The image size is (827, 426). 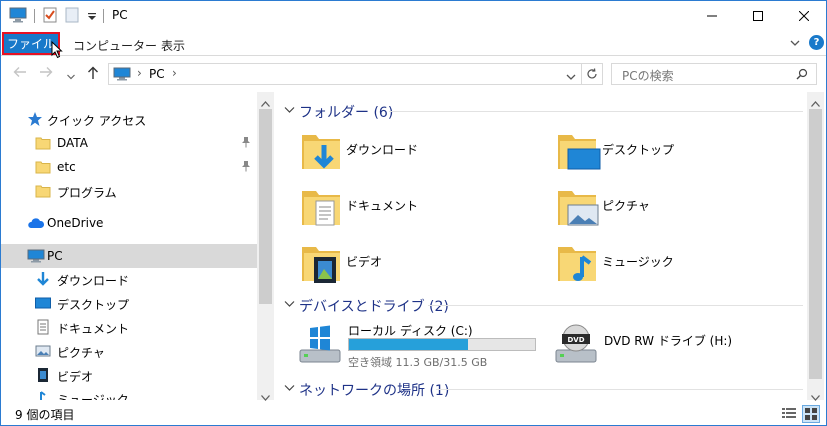 I want to click on expand-ribbon-icon, so click(x=795, y=44).